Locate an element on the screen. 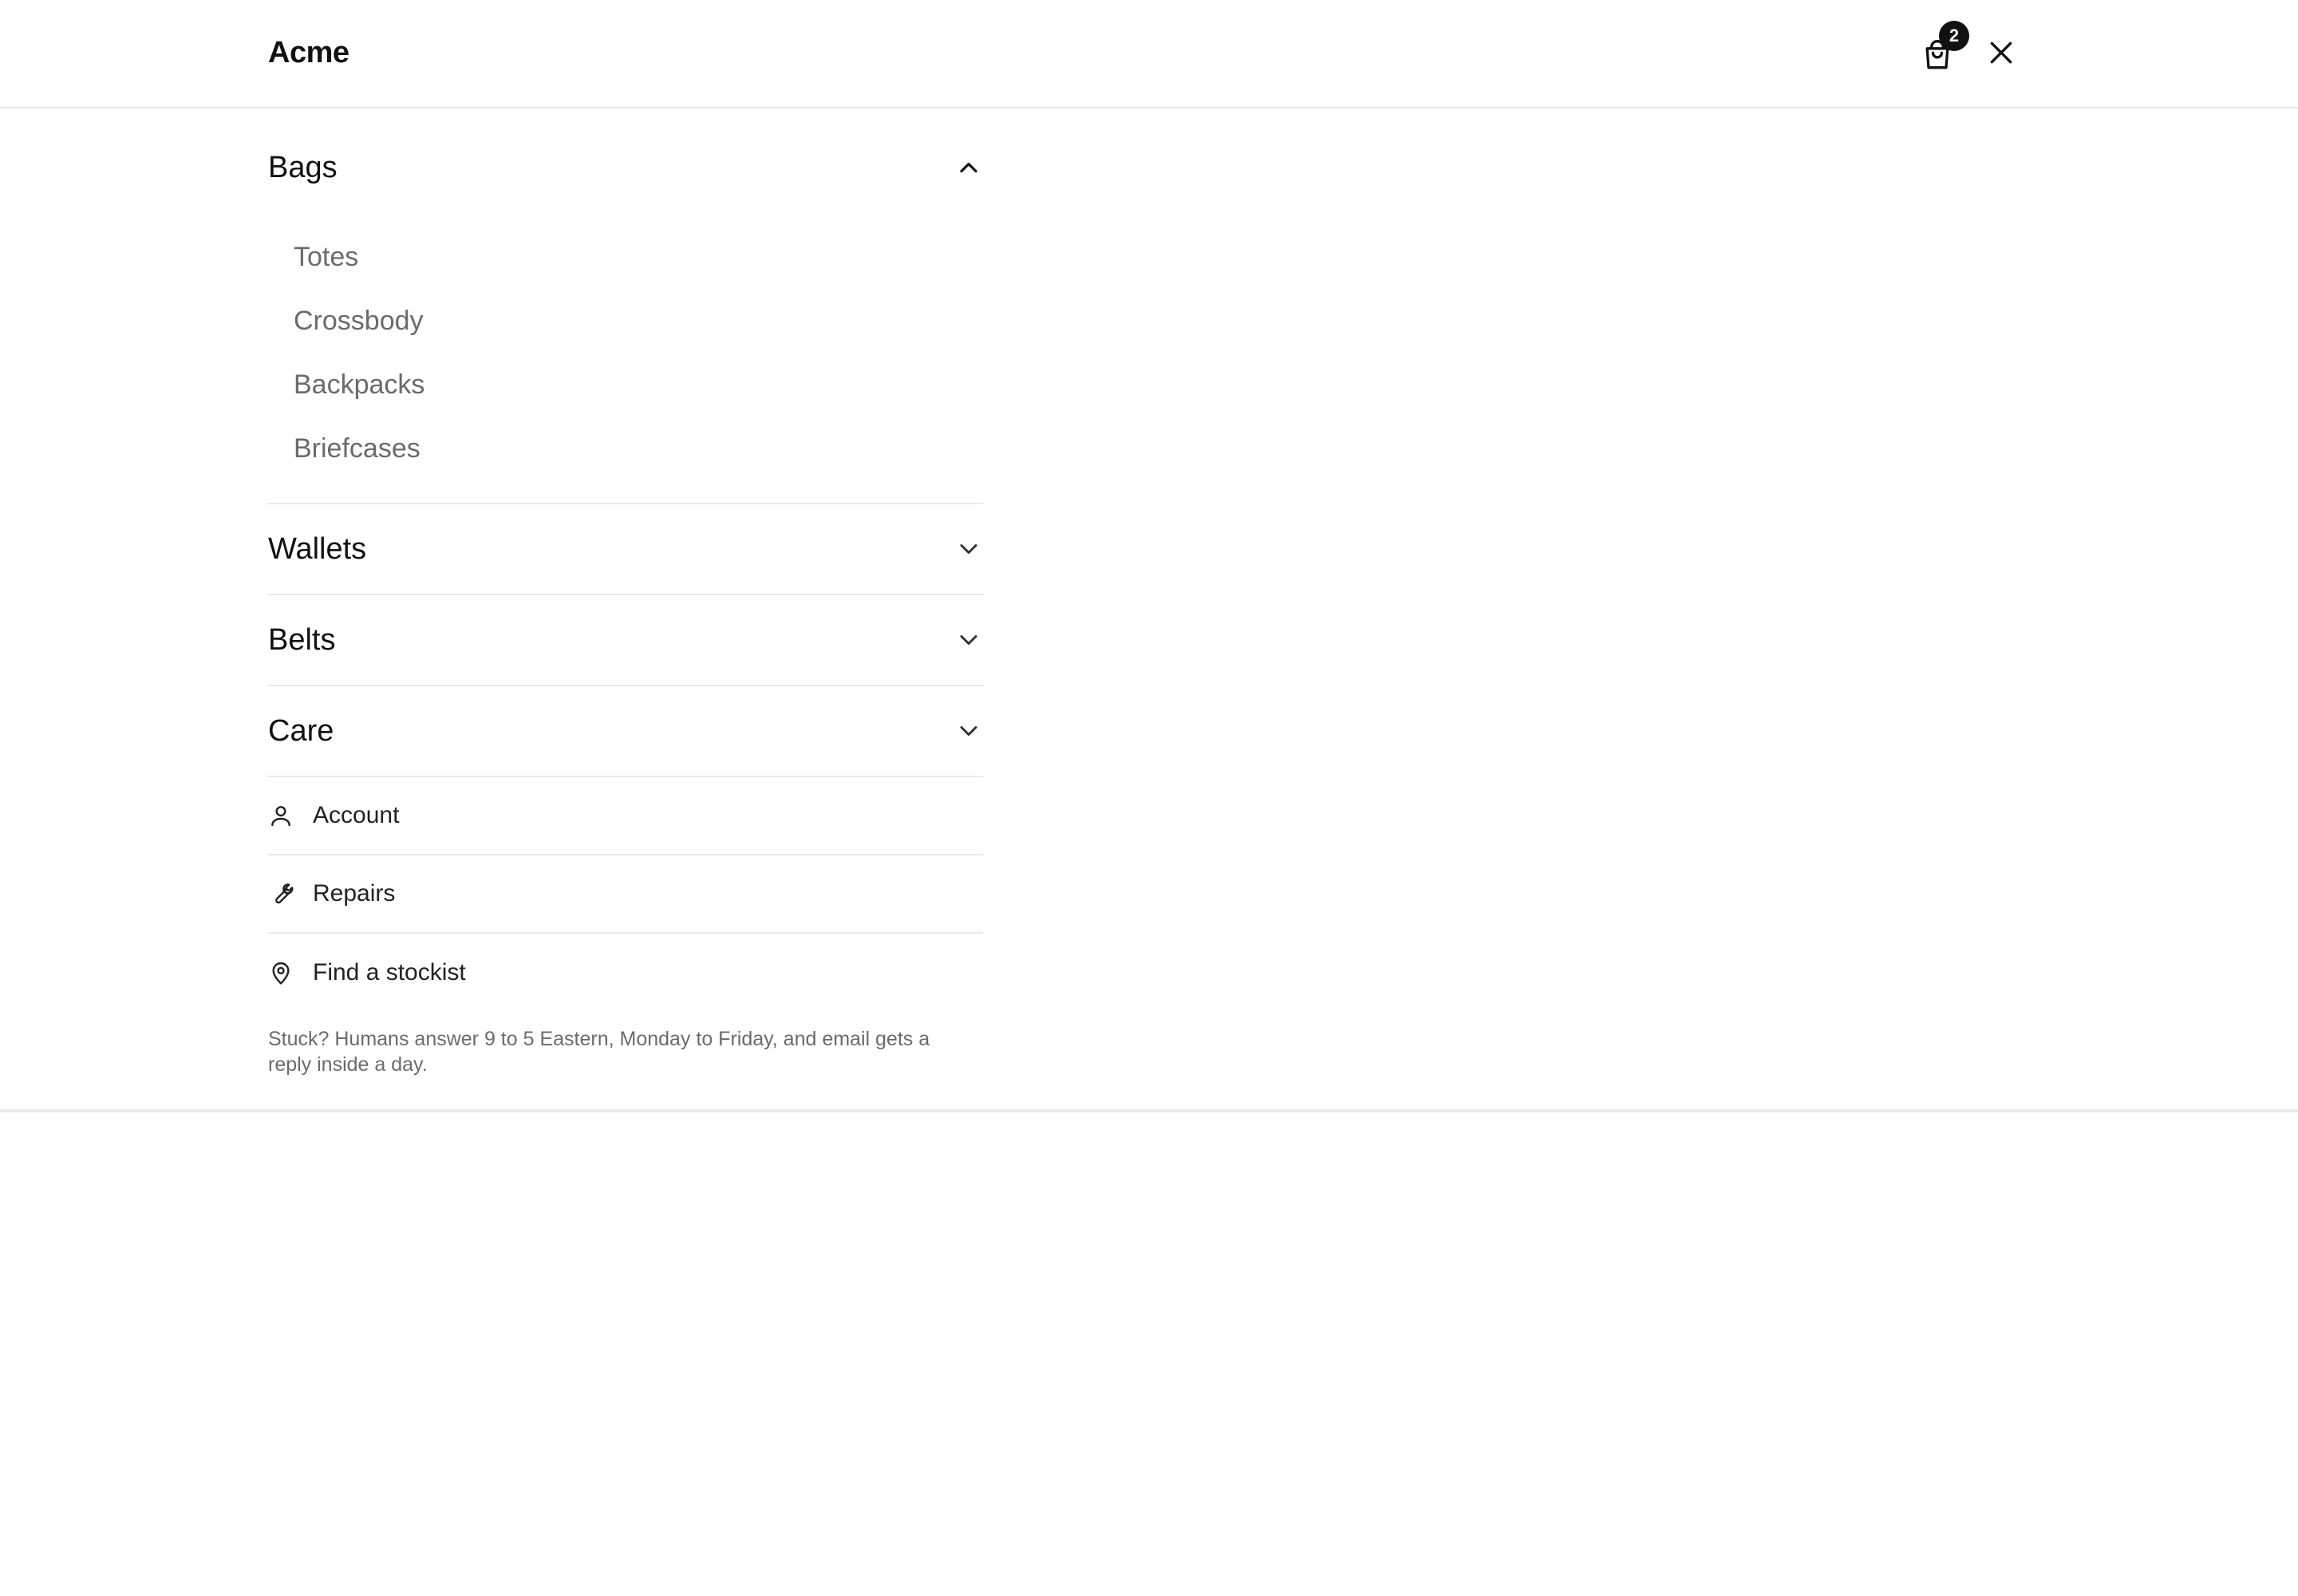  menu-panel-bottom-divider is located at coordinates (1149, 1110).